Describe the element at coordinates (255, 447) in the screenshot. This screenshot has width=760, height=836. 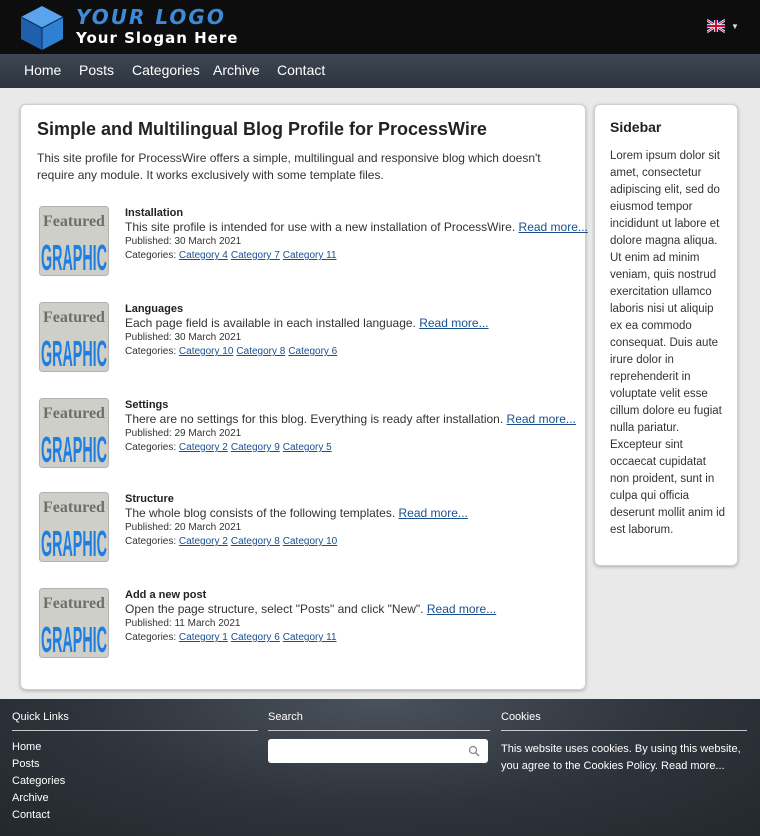
I see `post-category-link: Category 9` at that location.